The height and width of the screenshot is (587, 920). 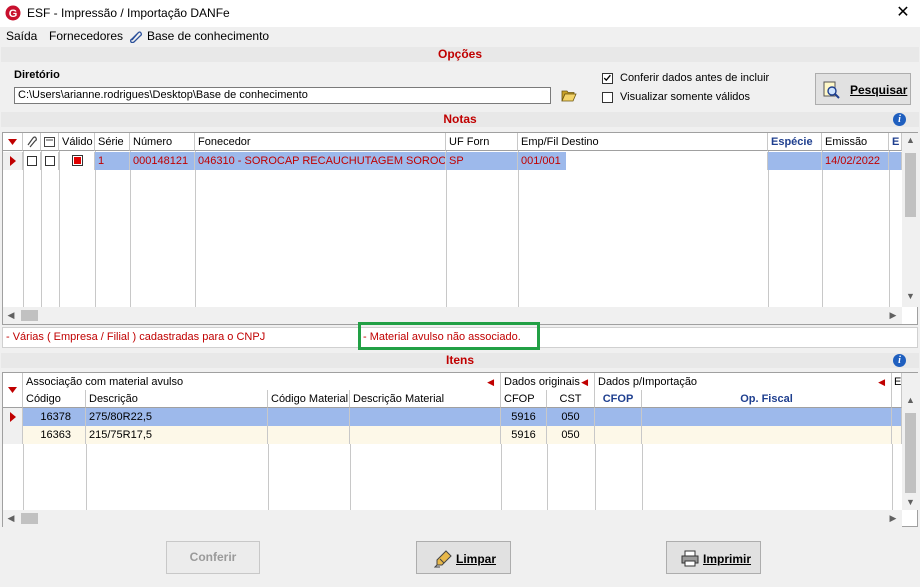 What do you see at coordinates (476, 559) in the screenshot?
I see `limpar-label: Limpar` at bounding box center [476, 559].